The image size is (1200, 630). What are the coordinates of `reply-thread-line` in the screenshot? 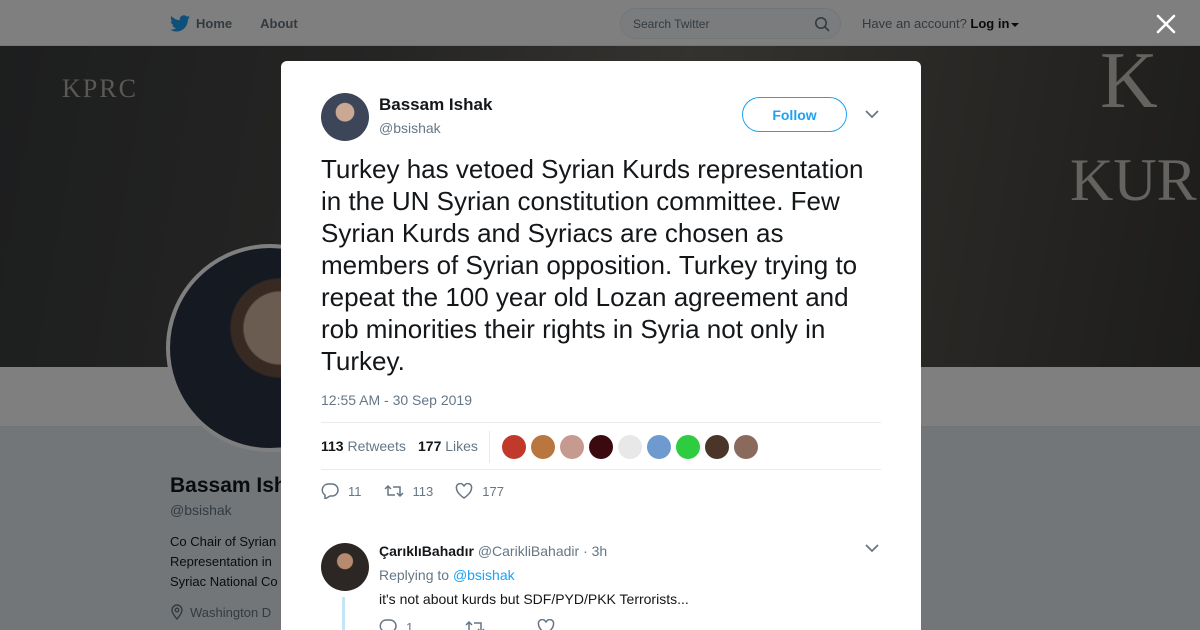 It's located at (343, 613).